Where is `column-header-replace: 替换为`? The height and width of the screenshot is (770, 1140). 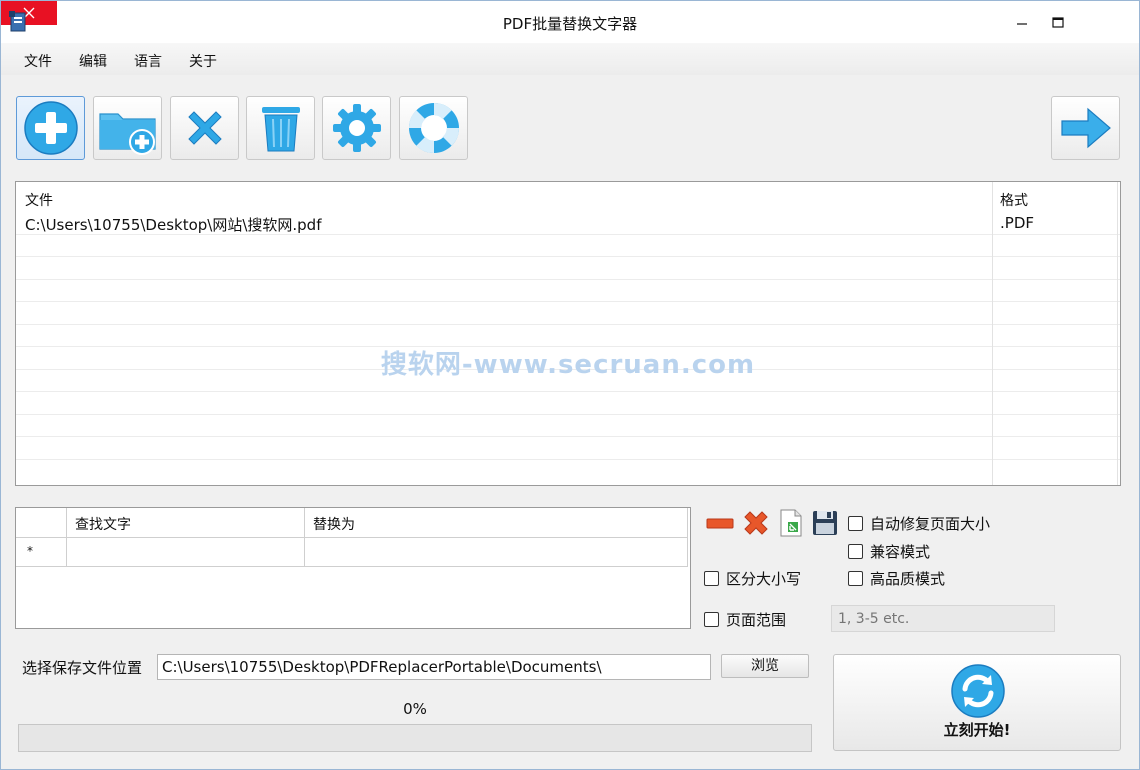
column-header-replace: 替换为 is located at coordinates (334, 524).